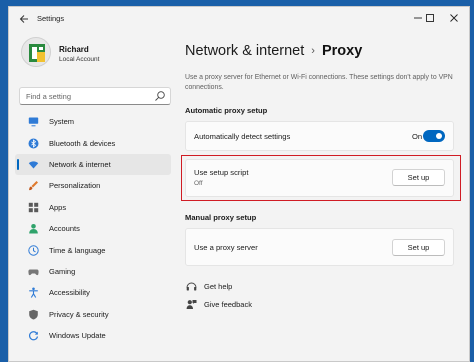  Describe the element at coordinates (191, 286) in the screenshot. I see `help-icon` at that location.